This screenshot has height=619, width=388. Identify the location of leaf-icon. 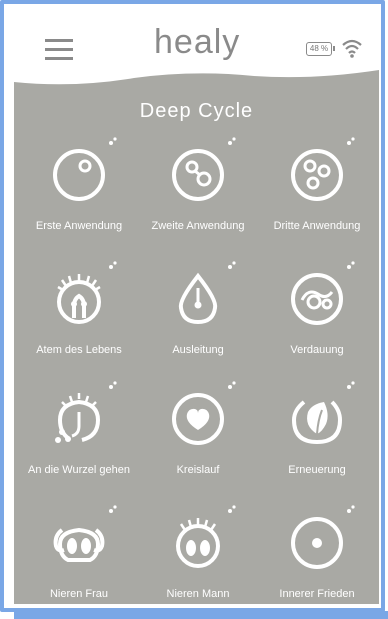
(317, 422).